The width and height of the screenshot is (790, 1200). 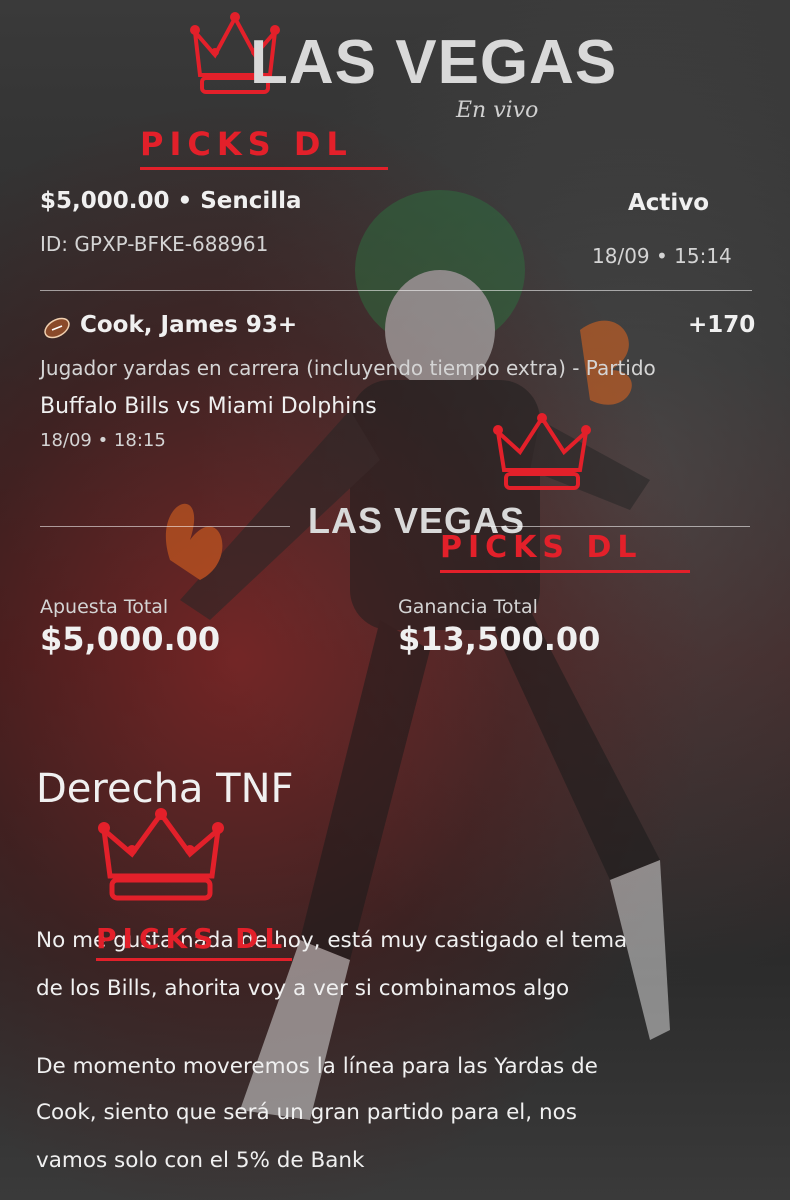 What do you see at coordinates (57, 328) in the screenshot?
I see `football-icon` at bounding box center [57, 328].